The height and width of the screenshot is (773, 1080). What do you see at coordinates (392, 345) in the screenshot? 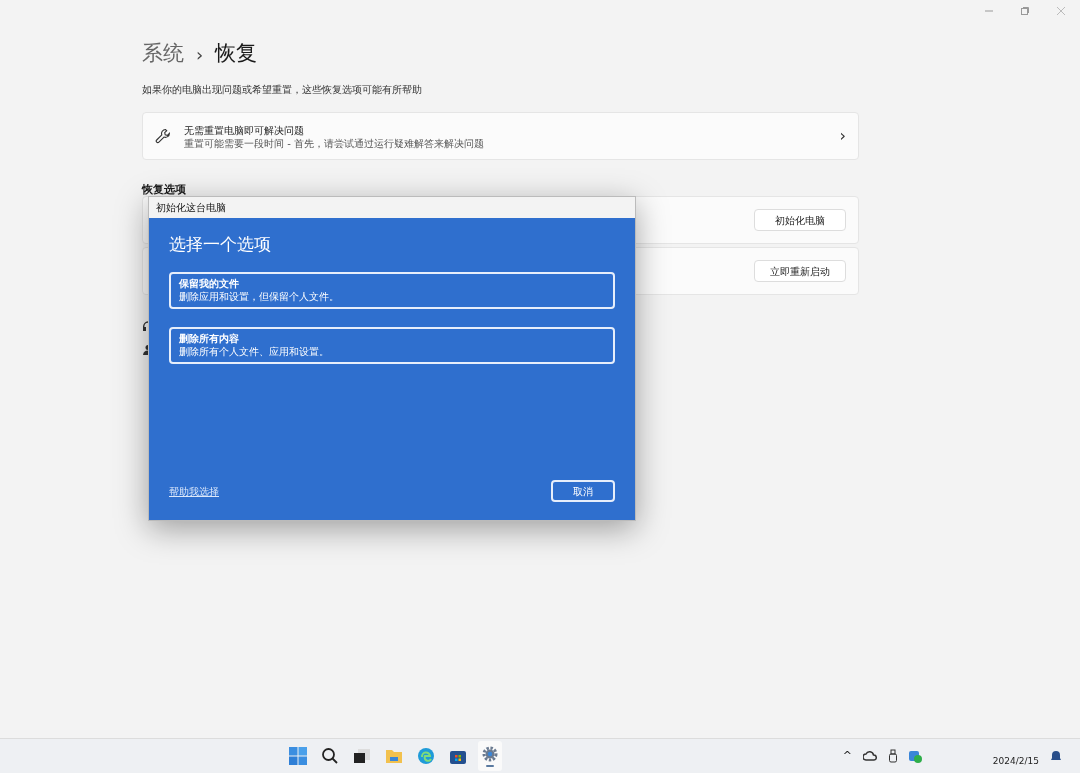
I see `option-button: 删除所有内容 删除所有个人文件、应用和设置。` at bounding box center [392, 345].